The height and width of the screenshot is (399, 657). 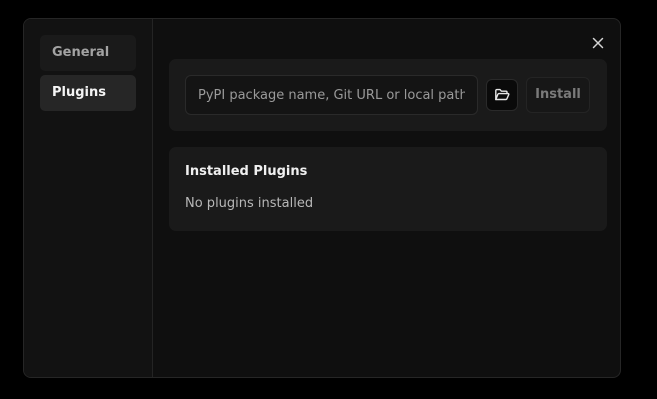 I want to click on sidebar-item-plugins: Plugins, so click(x=88, y=93).